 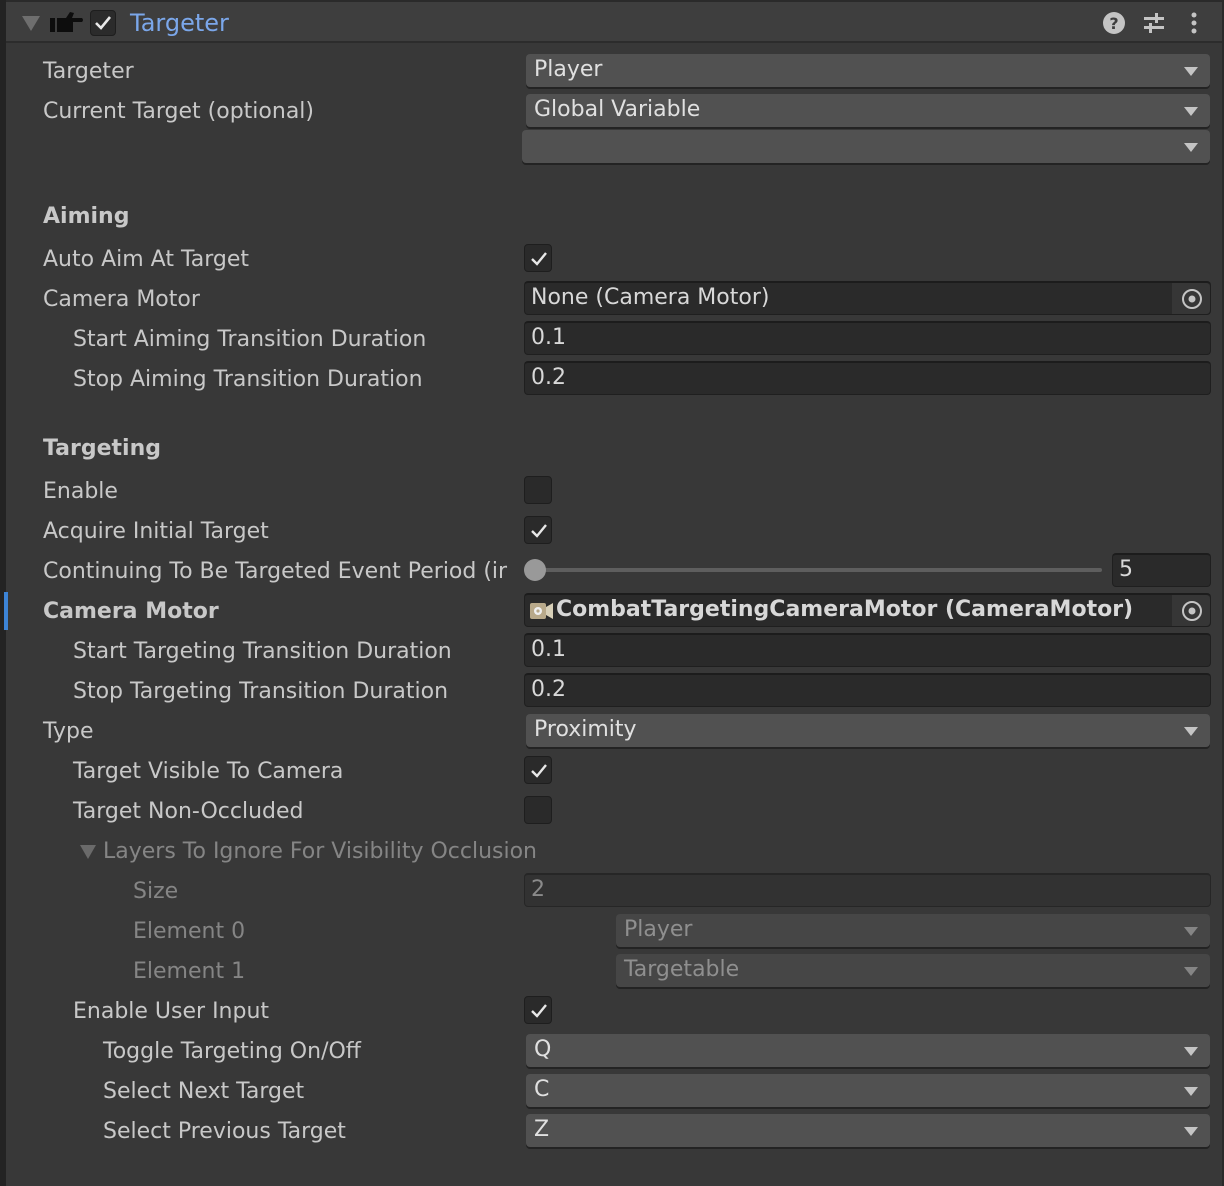 I want to click on current-target-source-value: Global Variable, so click(x=617, y=109).